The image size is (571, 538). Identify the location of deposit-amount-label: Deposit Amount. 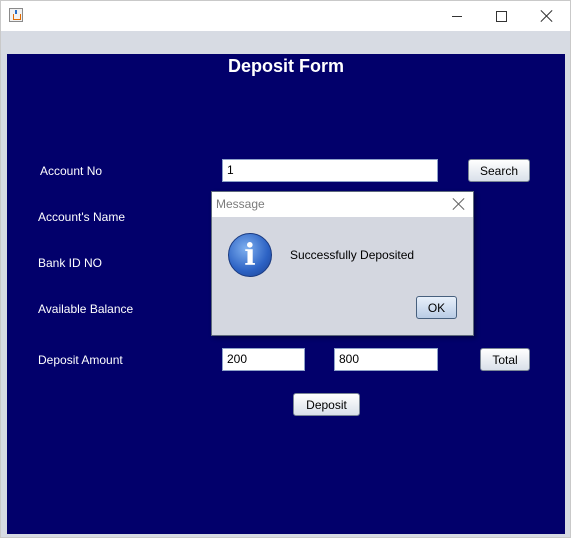
(80, 360).